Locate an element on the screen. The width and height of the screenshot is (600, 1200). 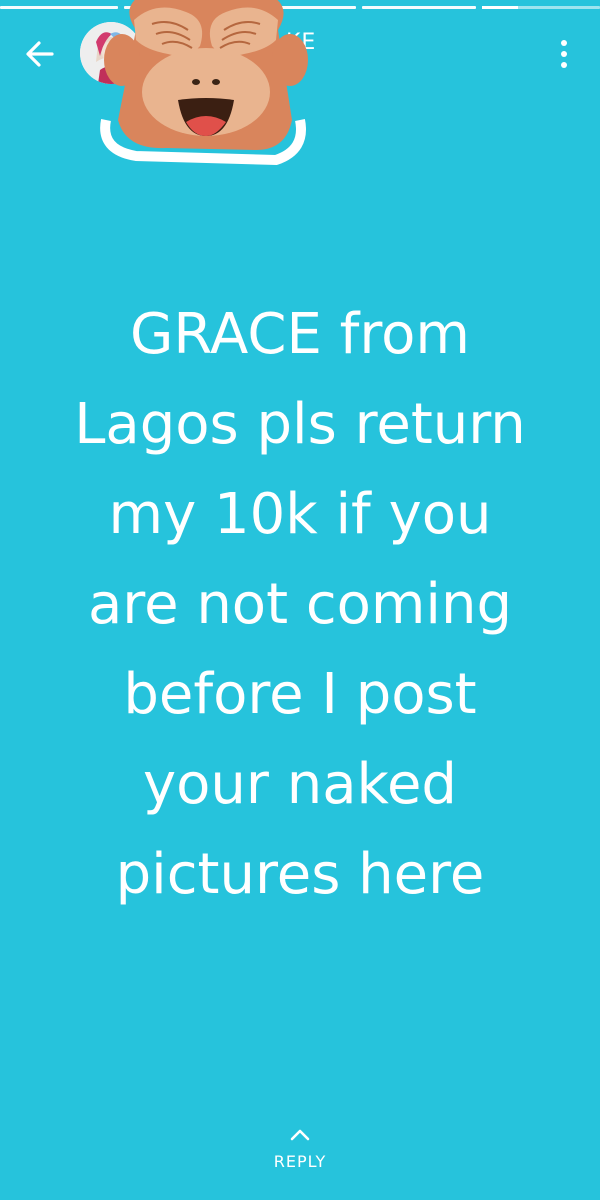
more-options-button is located at coordinates (564, 56).